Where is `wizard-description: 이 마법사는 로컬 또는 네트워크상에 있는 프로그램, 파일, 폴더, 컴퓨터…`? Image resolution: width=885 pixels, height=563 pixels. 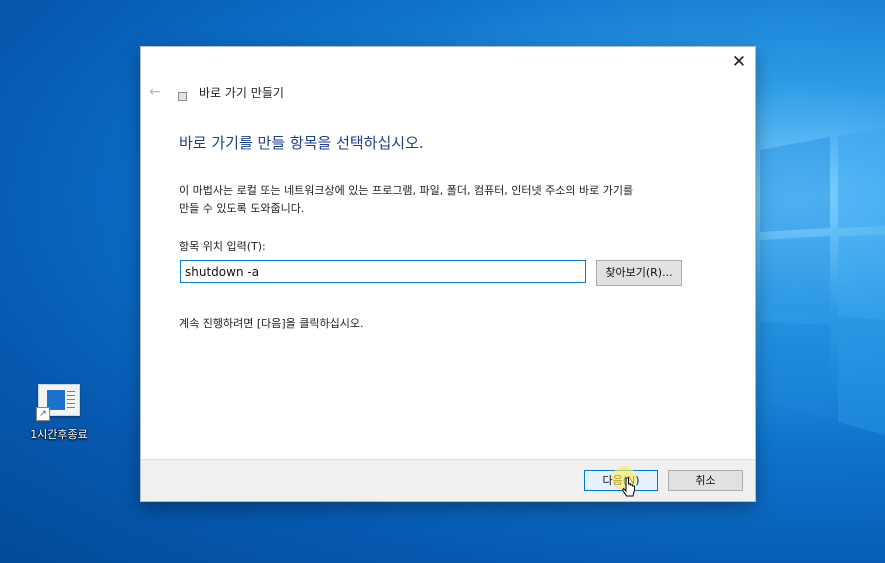
wizard-description: 이 마법사는 로컬 또는 네트워크상에 있는 프로그램, 파일, 폴더, 컴퓨터… is located at coordinates (459, 200).